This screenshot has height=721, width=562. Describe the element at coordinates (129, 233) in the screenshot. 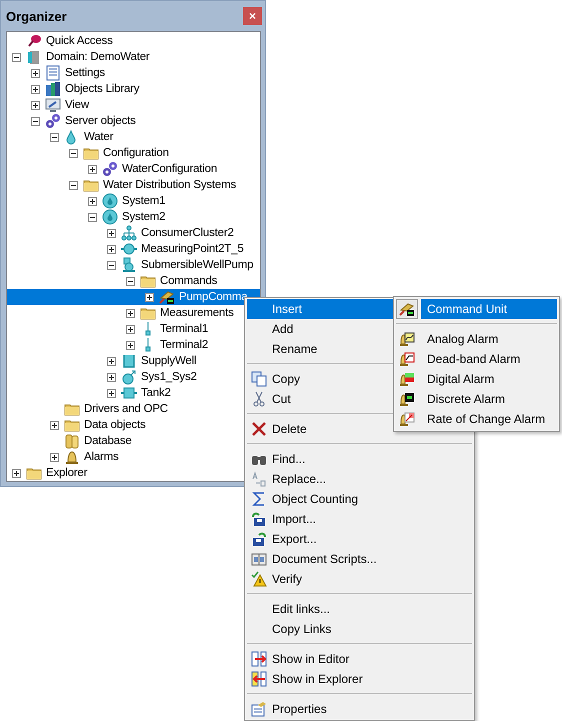

I see `network-icon` at that location.